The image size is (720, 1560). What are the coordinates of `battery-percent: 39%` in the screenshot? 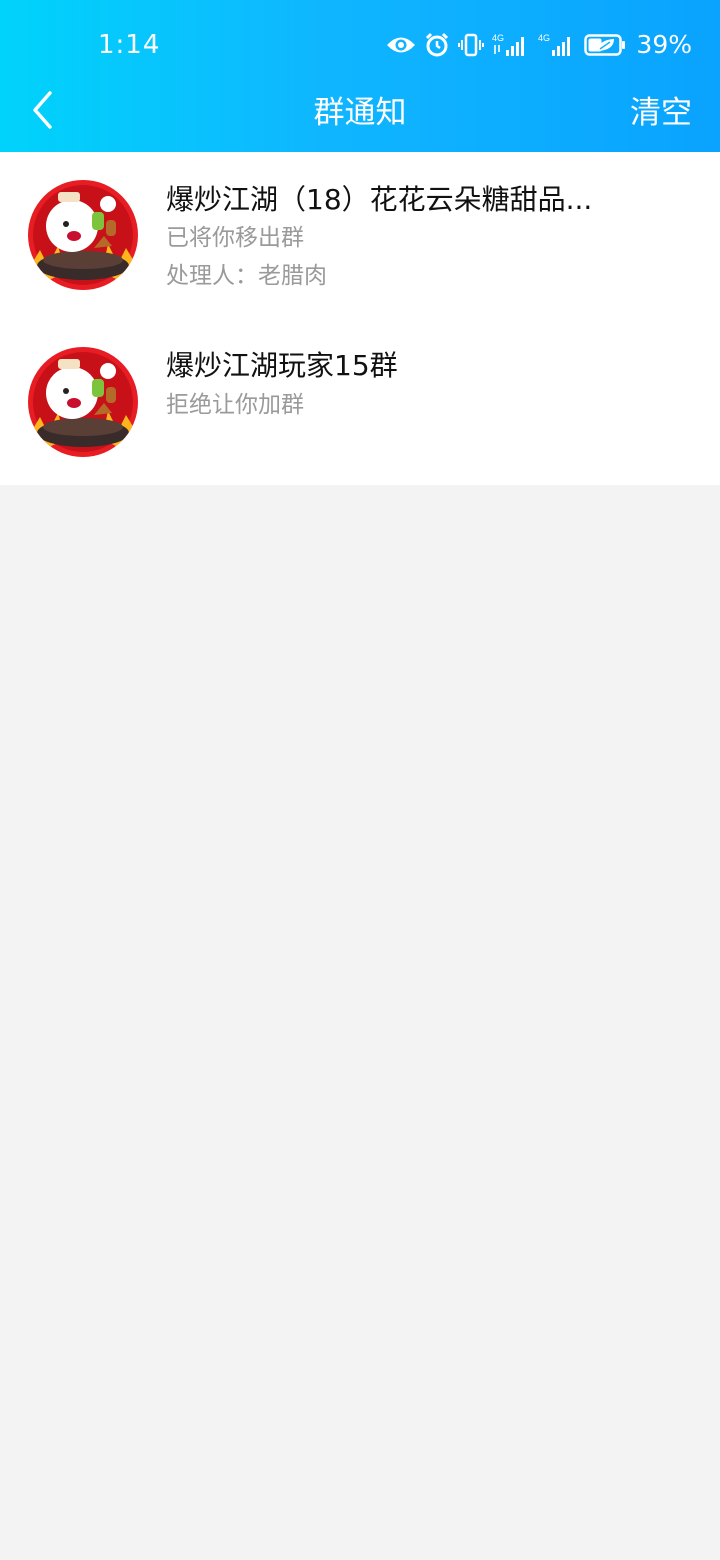 It's located at (664, 44).